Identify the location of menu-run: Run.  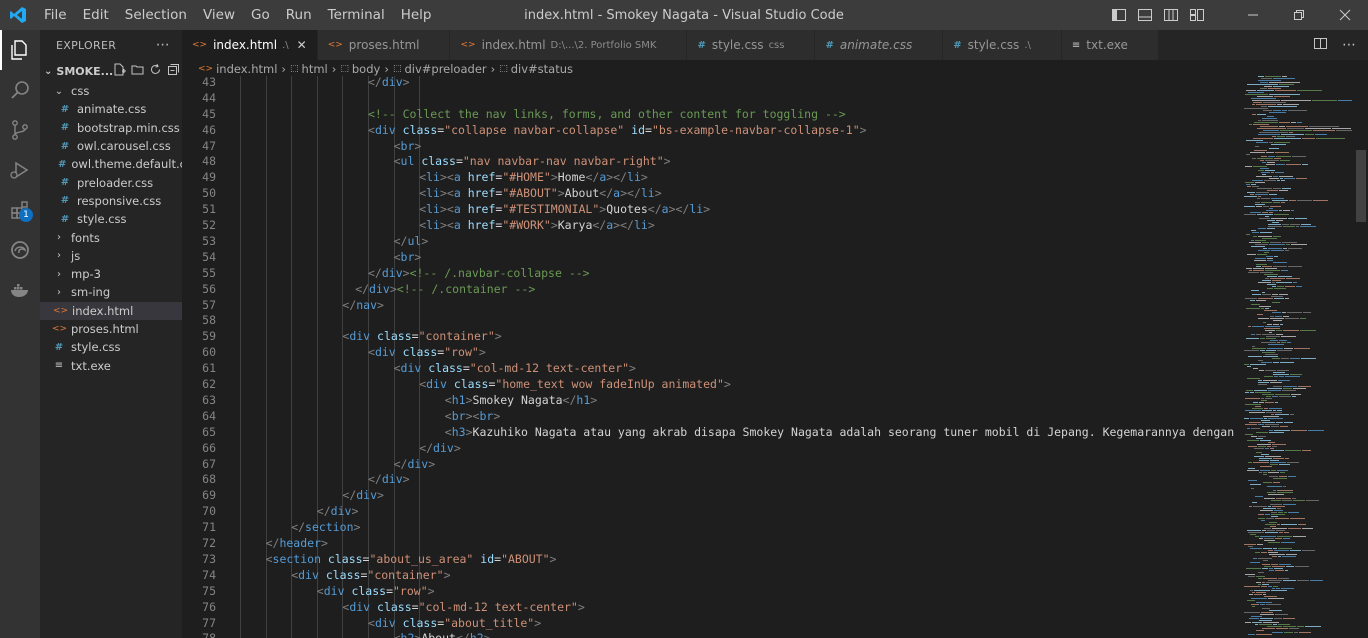
(299, 15).